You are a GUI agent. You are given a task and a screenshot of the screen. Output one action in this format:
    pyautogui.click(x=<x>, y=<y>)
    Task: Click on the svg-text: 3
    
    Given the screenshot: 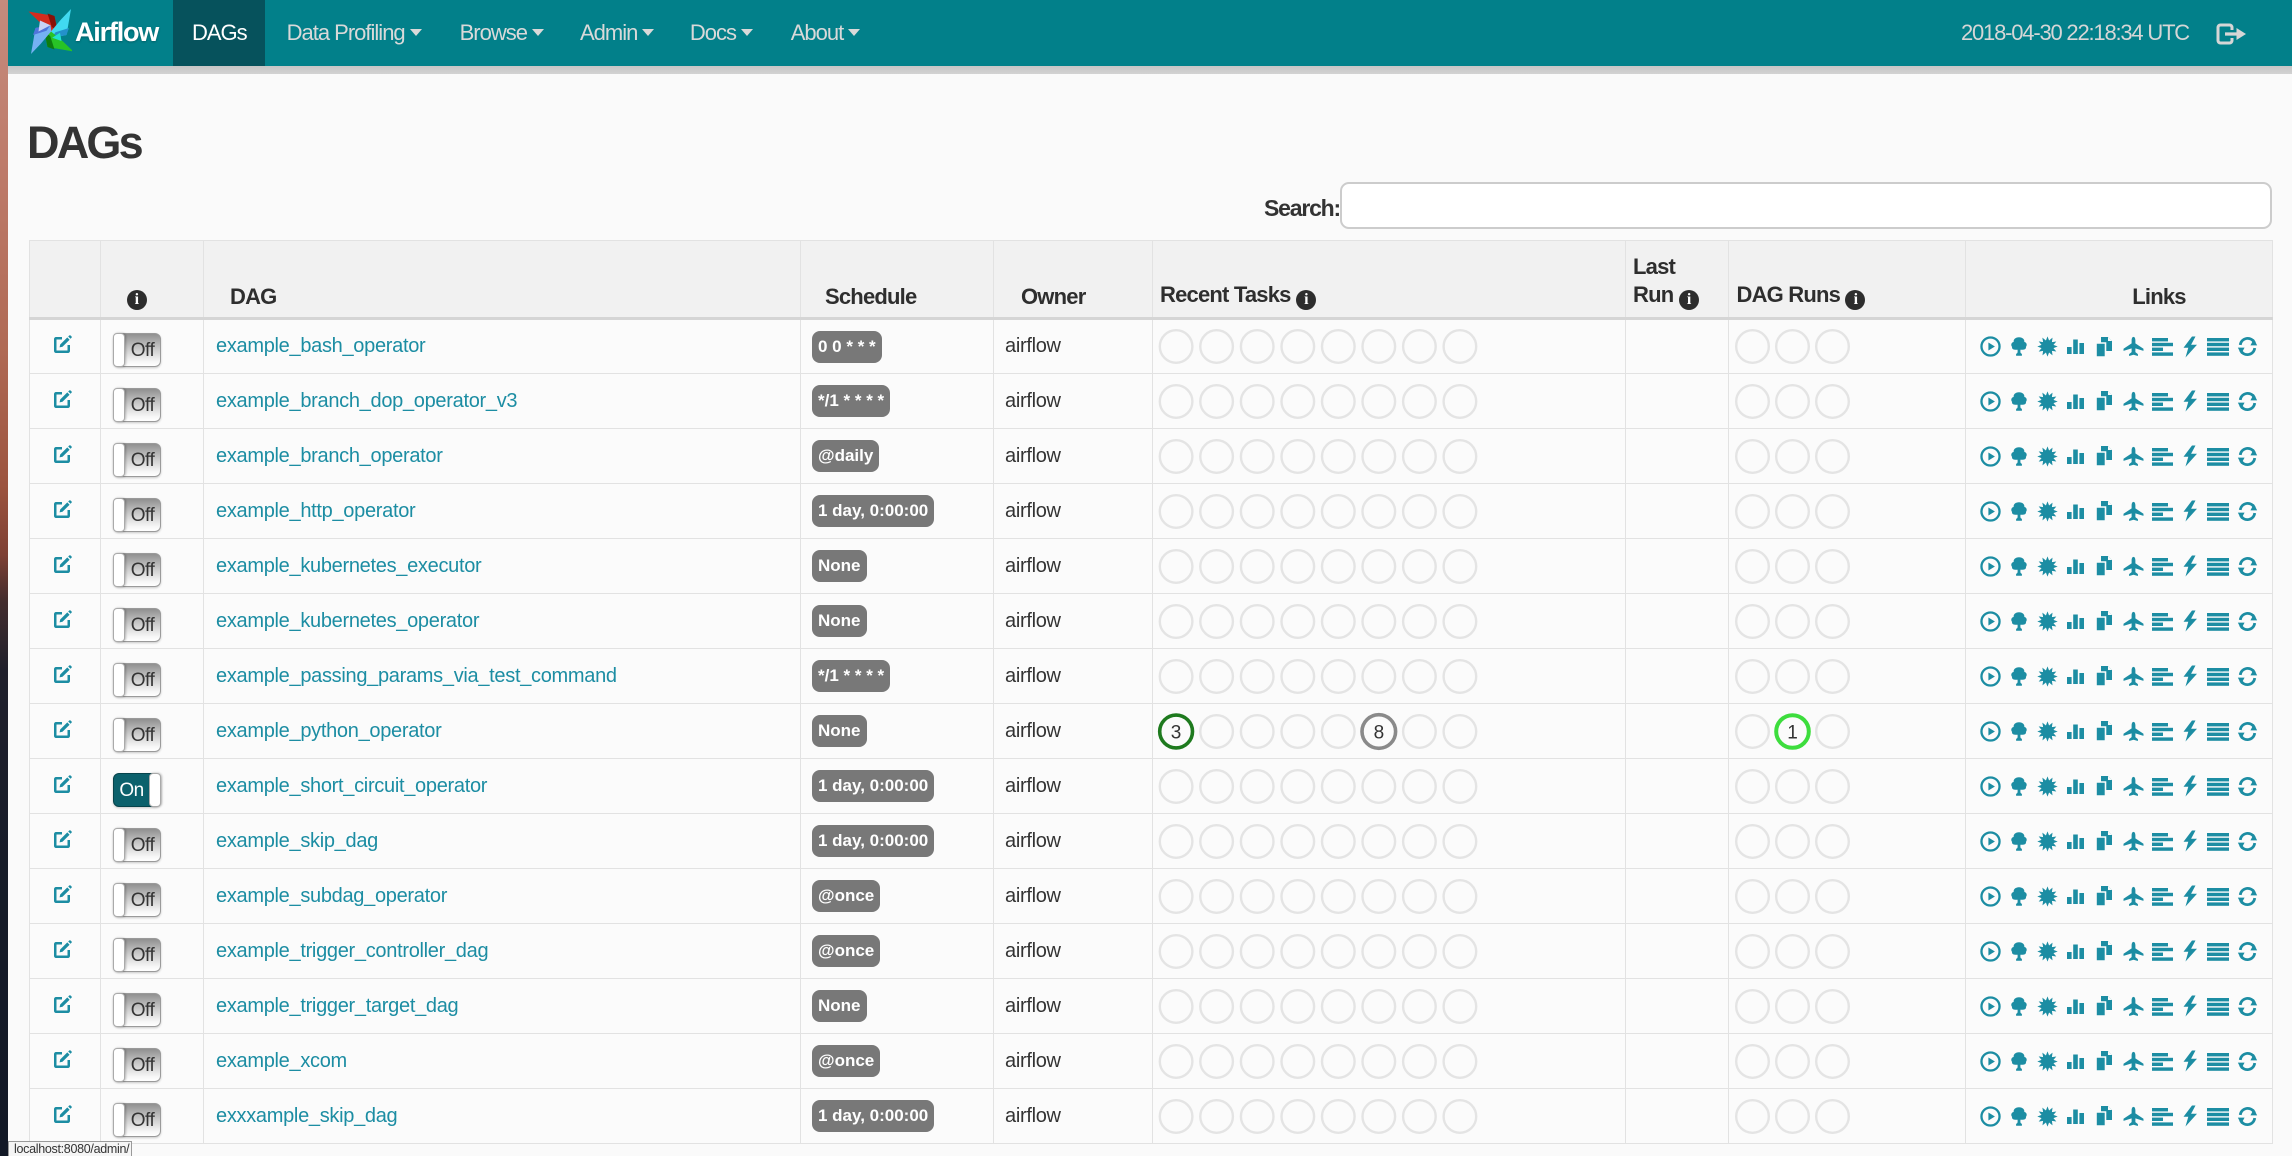 What is the action you would take?
    pyautogui.click(x=1176, y=732)
    